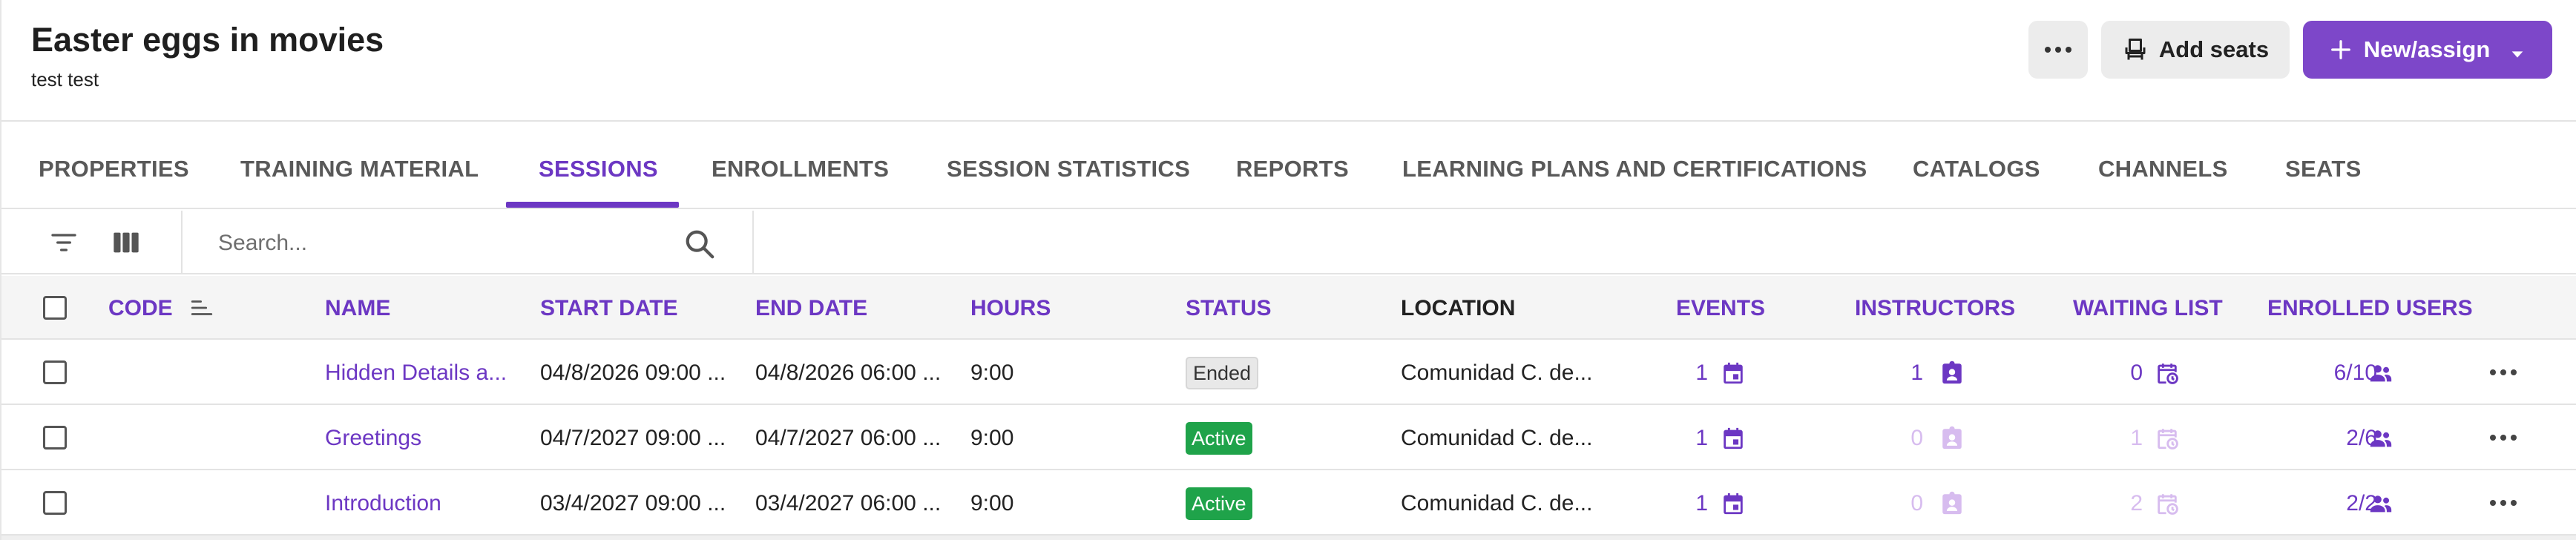 The image size is (2576, 540). Describe the element at coordinates (2323, 165) in the screenshot. I see `tab-seats: SEATS` at that location.